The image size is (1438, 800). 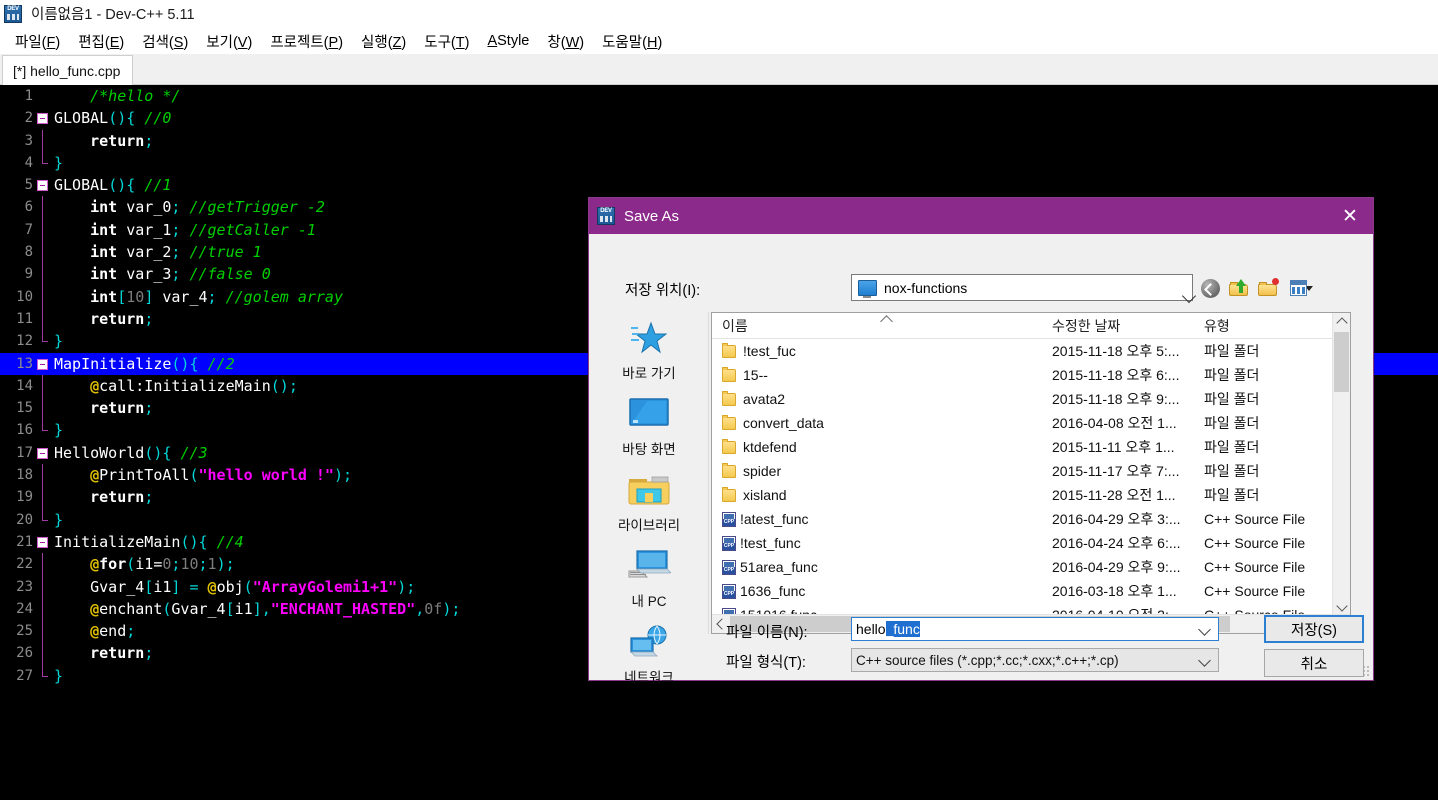 I want to click on menu-item-2: 검색(S), so click(x=165, y=41).